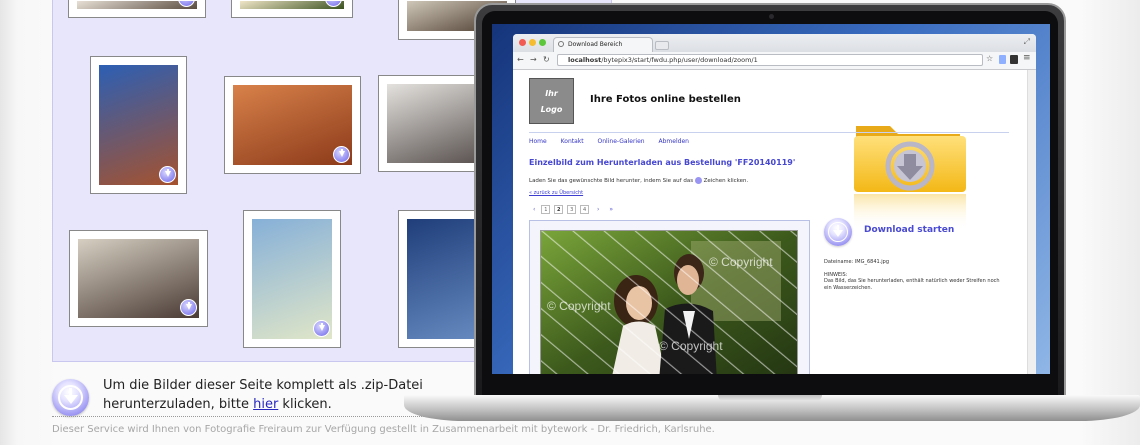 This screenshot has width=1140, height=445. I want to click on photo-preview-frame: © Copyright © Copyright © Copyright, so click(669, 297).